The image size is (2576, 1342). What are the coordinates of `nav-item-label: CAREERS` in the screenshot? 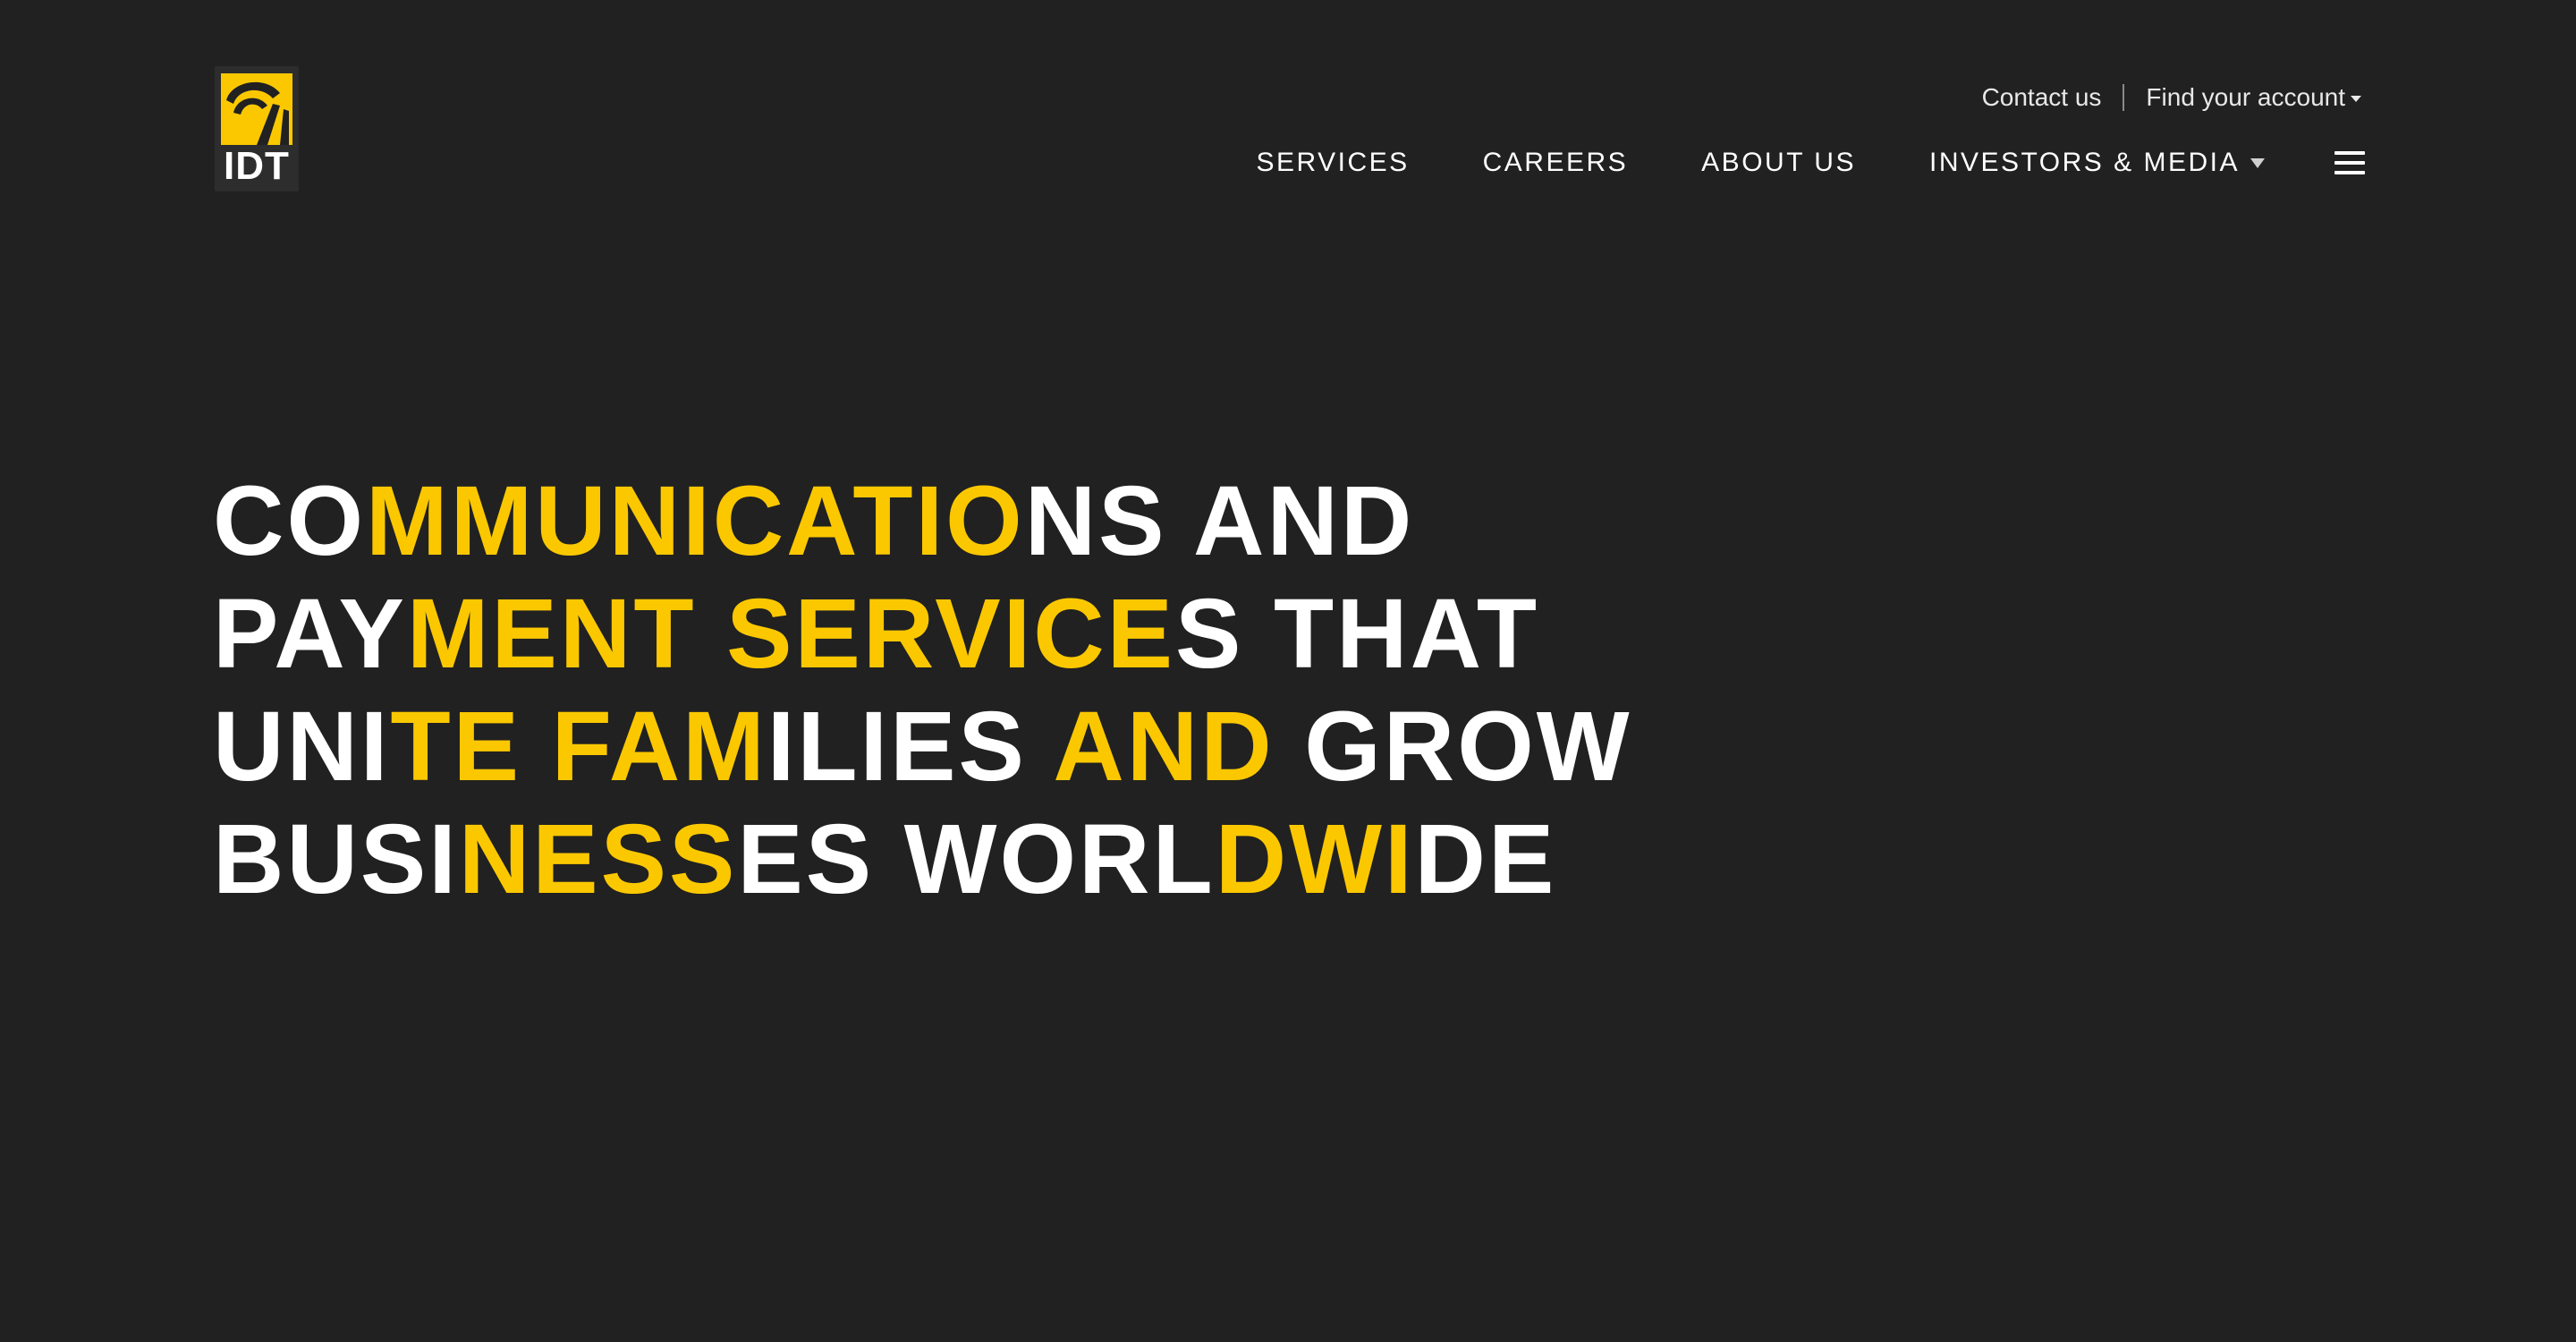 It's located at (1555, 162).